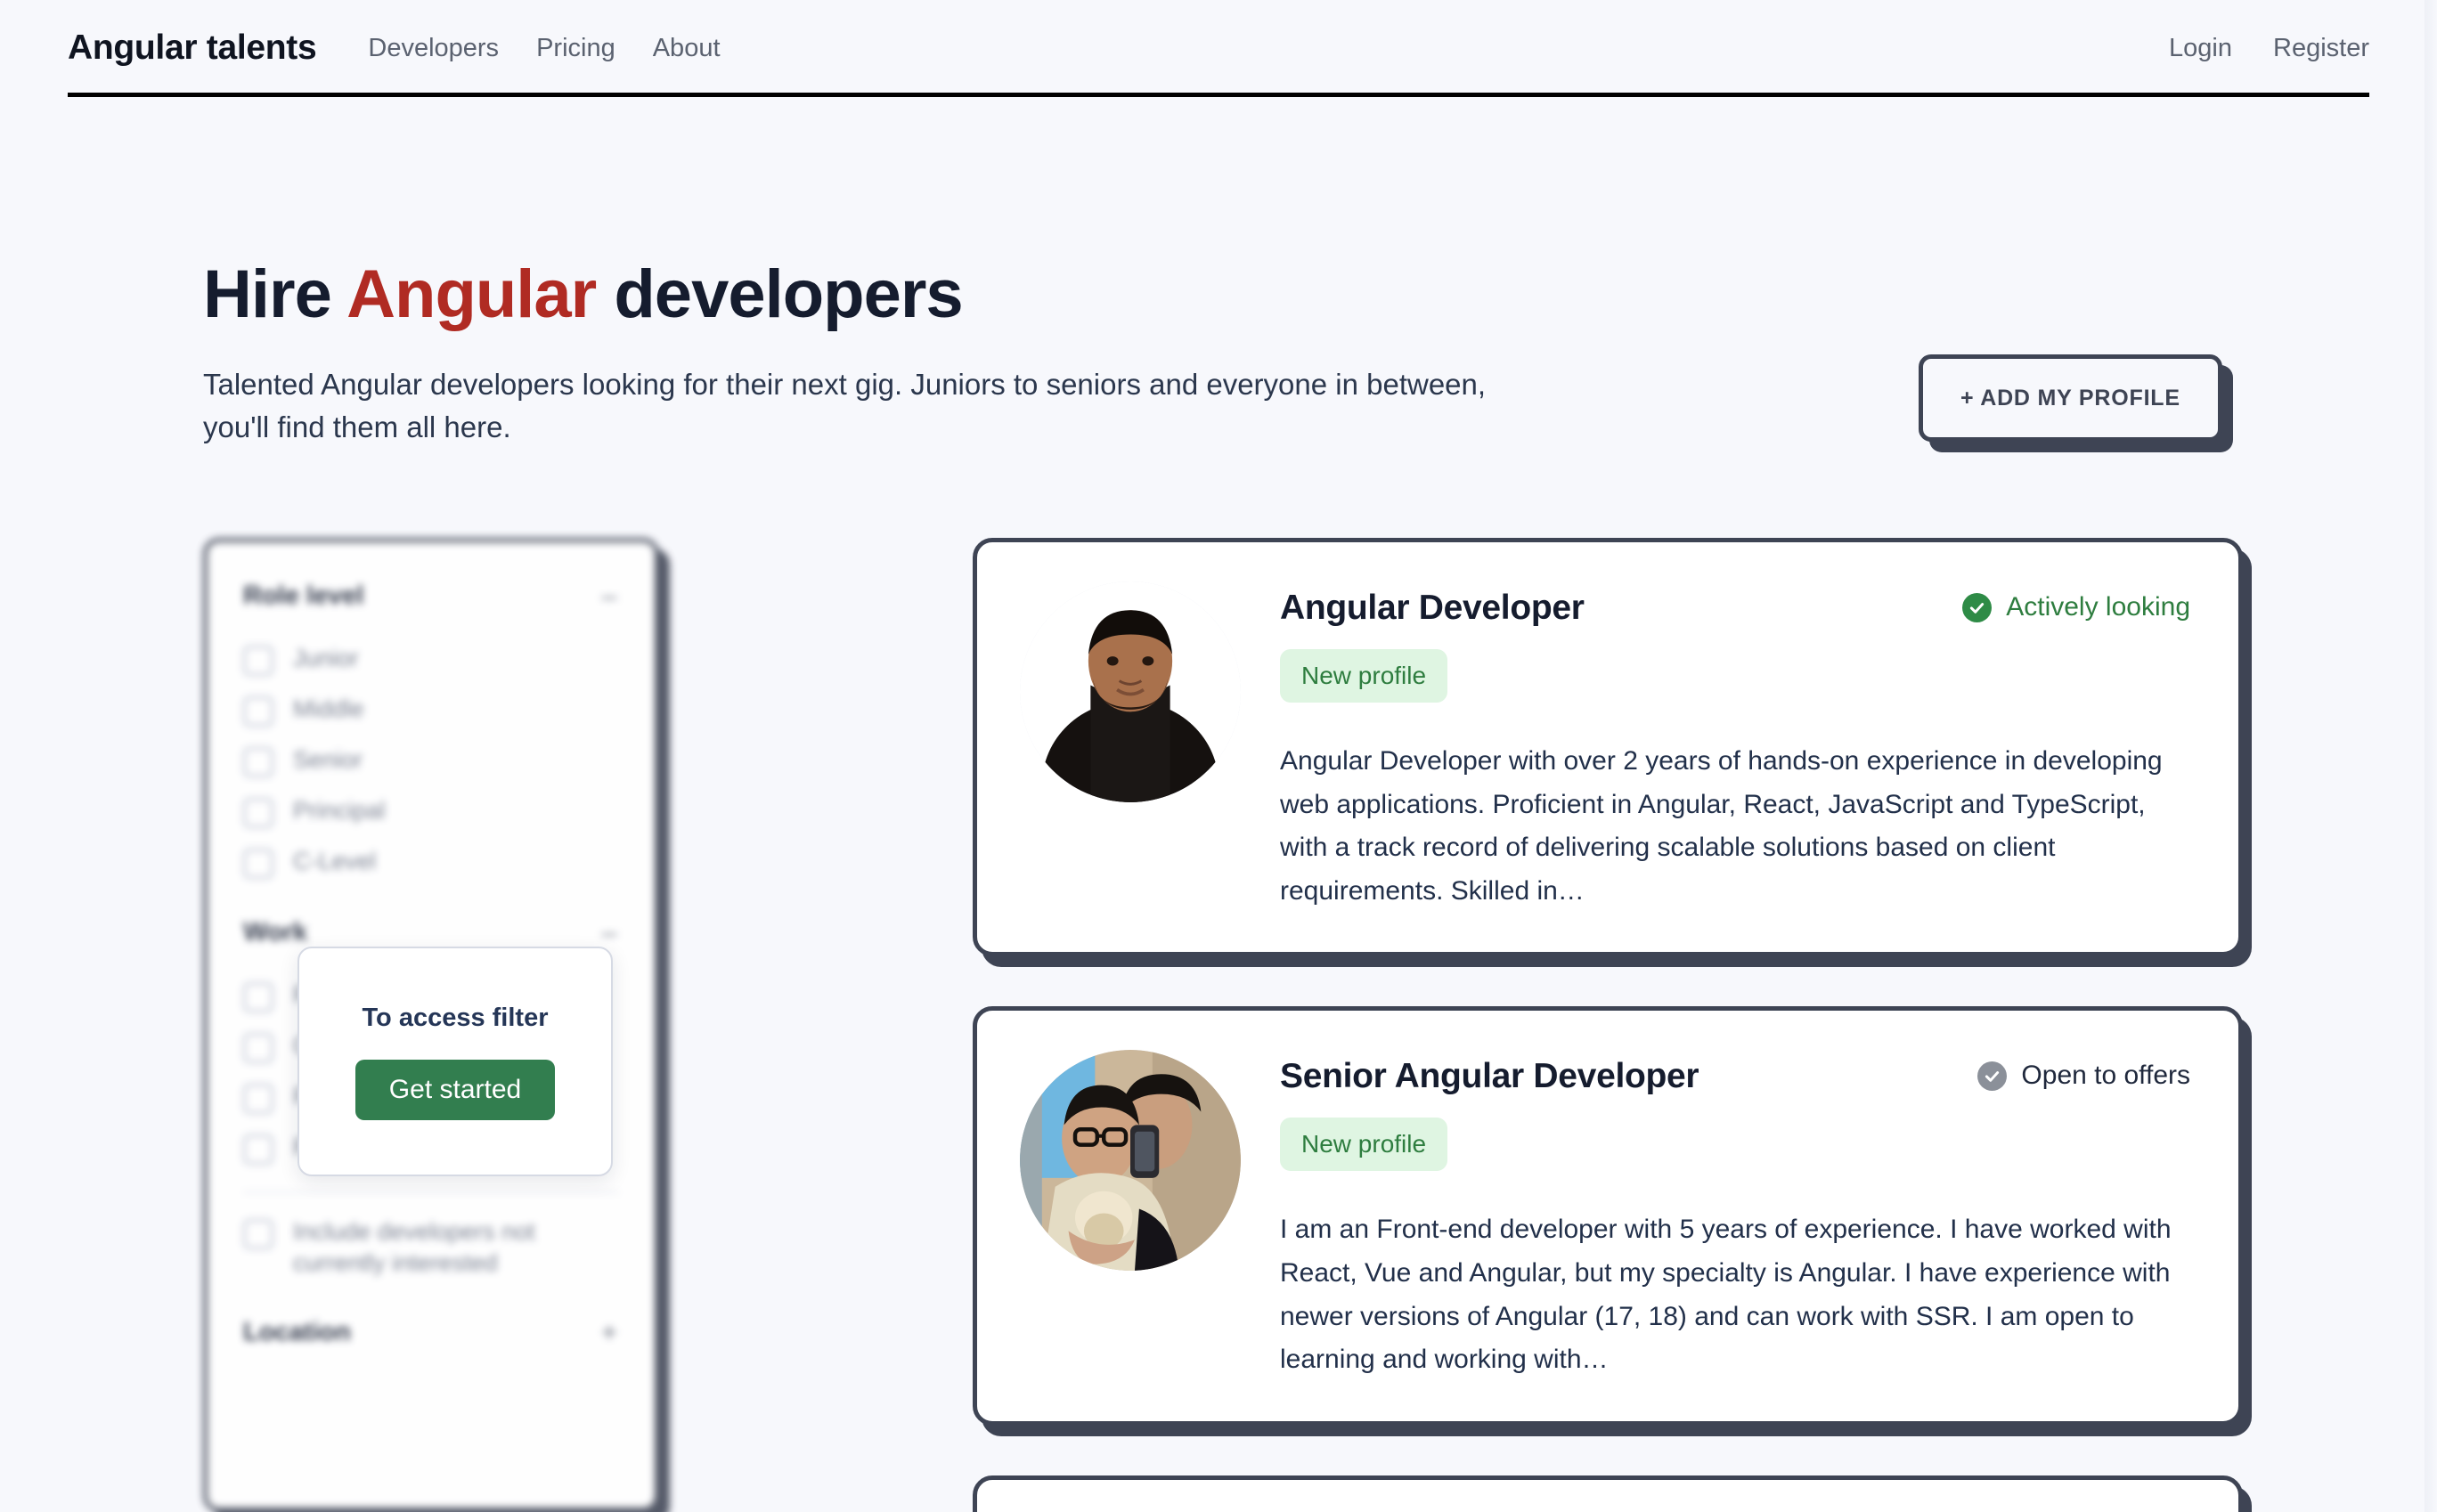  What do you see at coordinates (275, 294) in the screenshot?
I see `page-title-pre: Hire` at bounding box center [275, 294].